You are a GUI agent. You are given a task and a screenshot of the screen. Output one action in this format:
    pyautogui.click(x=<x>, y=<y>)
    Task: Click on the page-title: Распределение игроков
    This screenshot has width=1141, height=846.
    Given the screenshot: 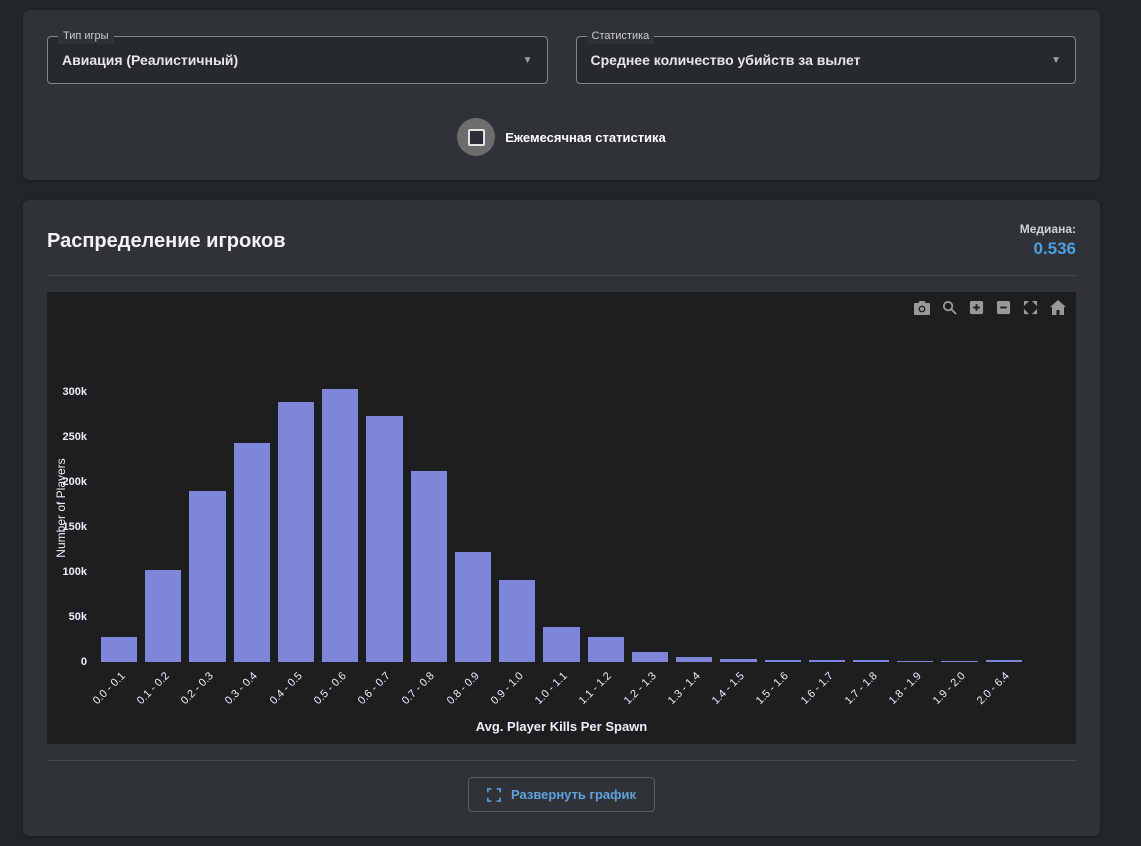 What is the action you would take?
    pyautogui.click(x=166, y=241)
    